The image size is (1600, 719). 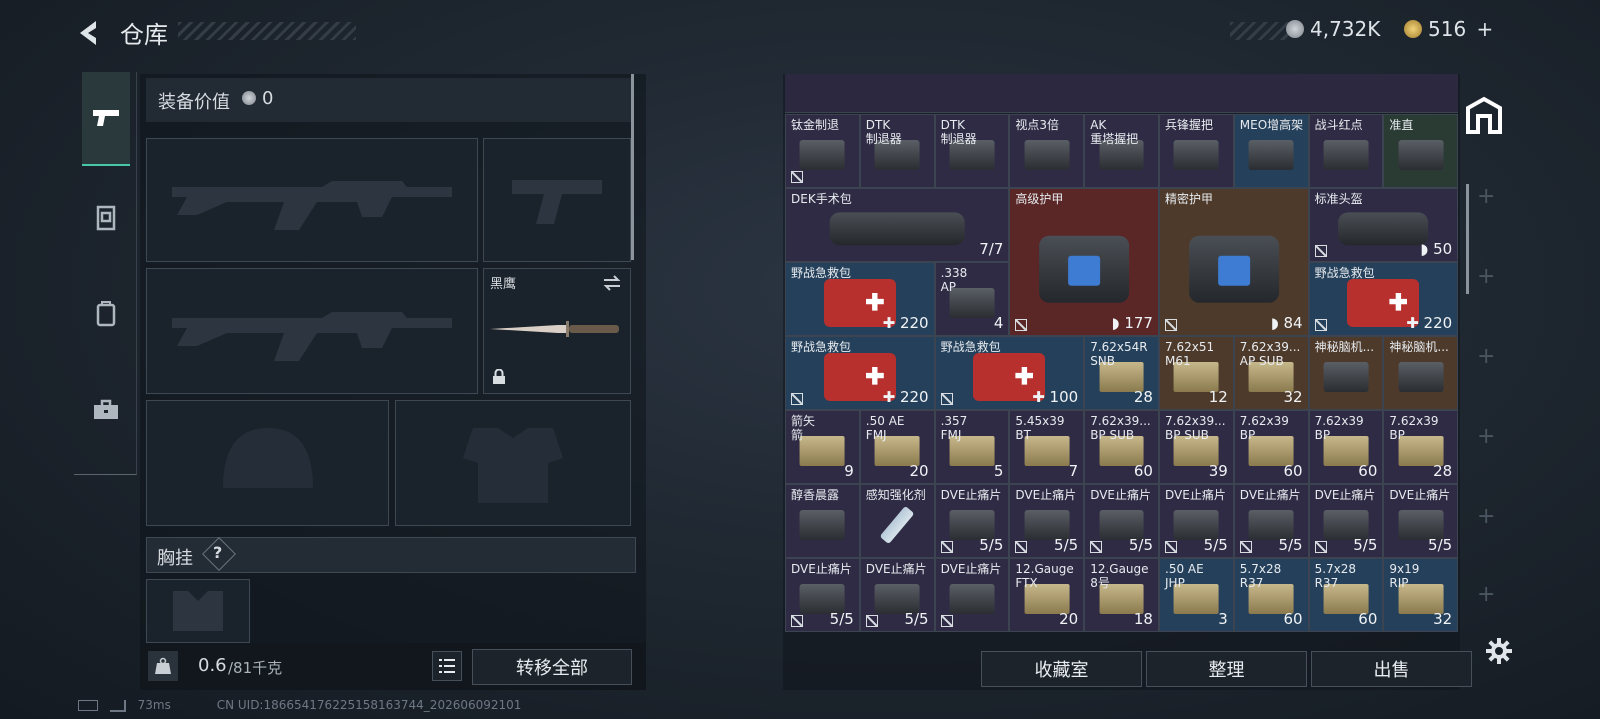 What do you see at coordinates (897, 228) in the screenshot?
I see `bag-item-icon` at bounding box center [897, 228].